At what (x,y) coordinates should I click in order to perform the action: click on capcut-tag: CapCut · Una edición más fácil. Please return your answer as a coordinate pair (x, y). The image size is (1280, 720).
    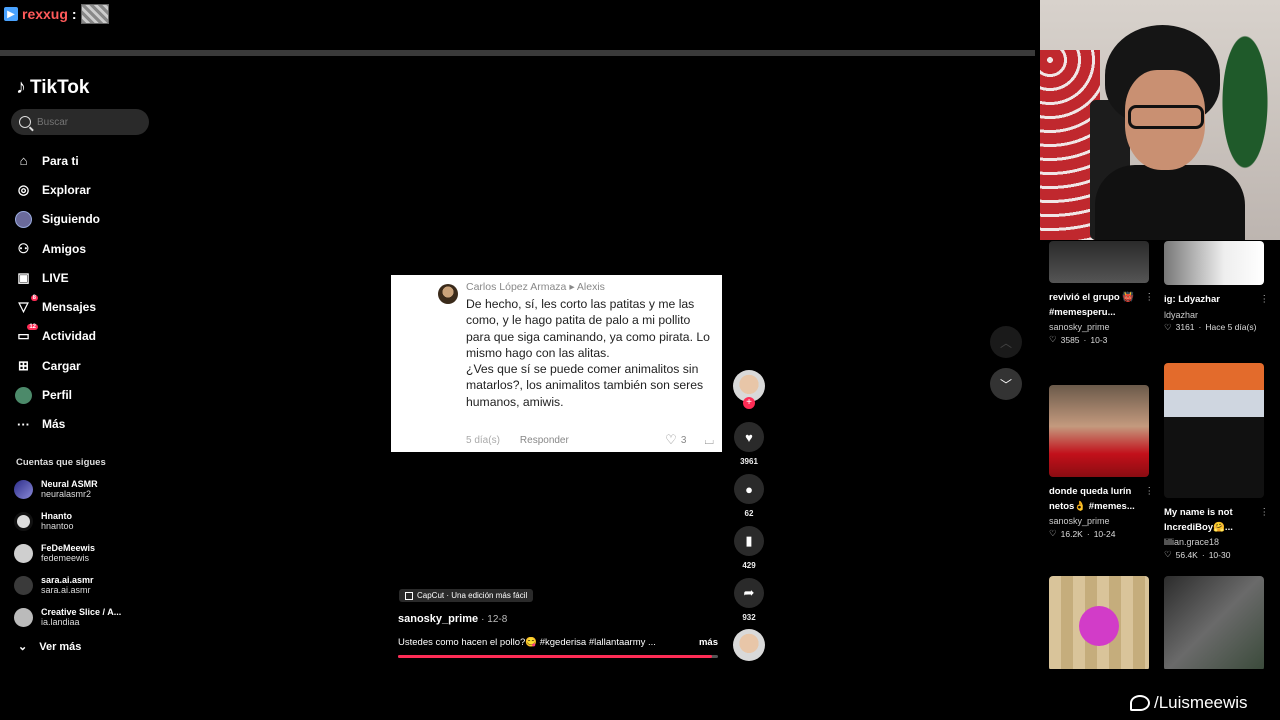
    Looking at the image, I should click on (466, 595).